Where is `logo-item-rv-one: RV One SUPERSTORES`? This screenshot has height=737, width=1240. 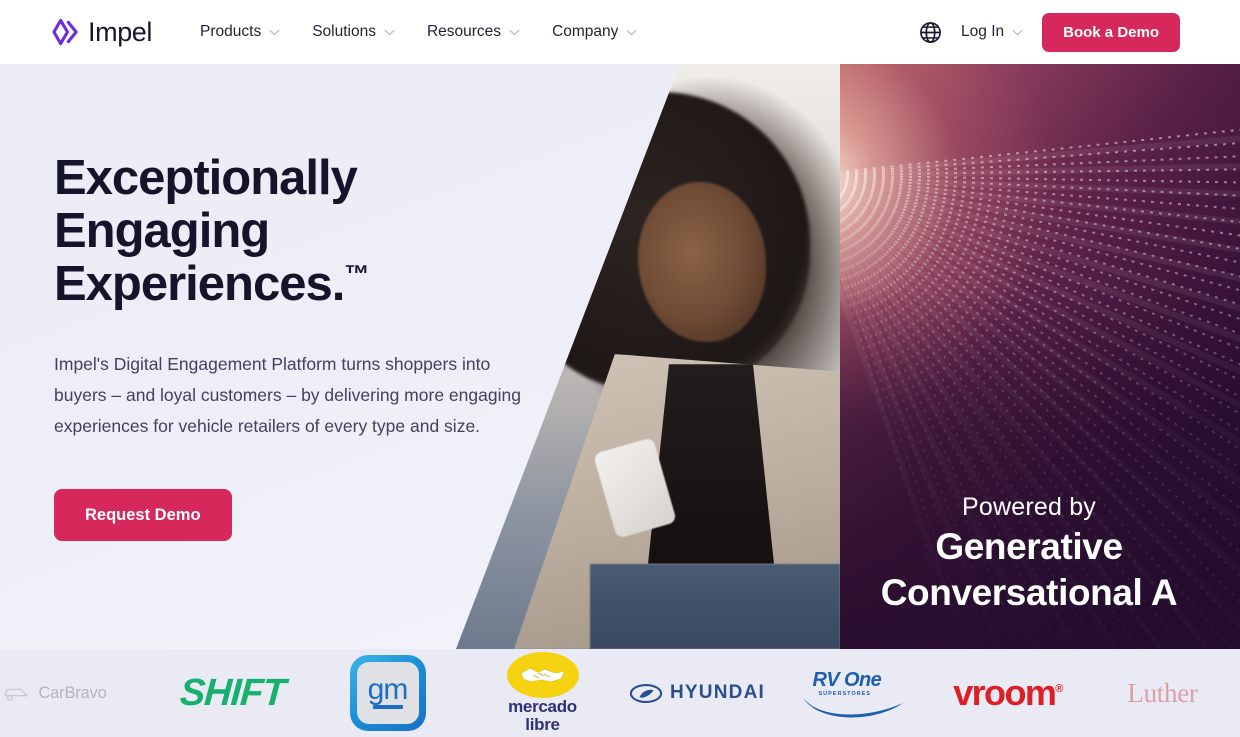
logo-item-rv-one: RV One SUPERSTORES is located at coordinates (852, 693).